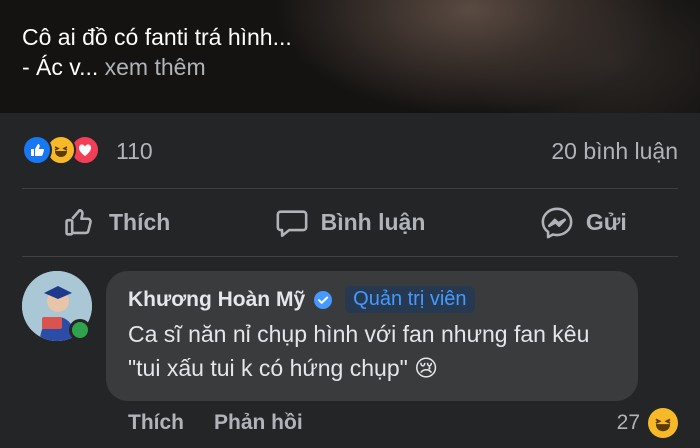 The image size is (700, 448). Describe the element at coordinates (258, 423) in the screenshot. I see `comment-reply-button: Phản hồi` at that location.